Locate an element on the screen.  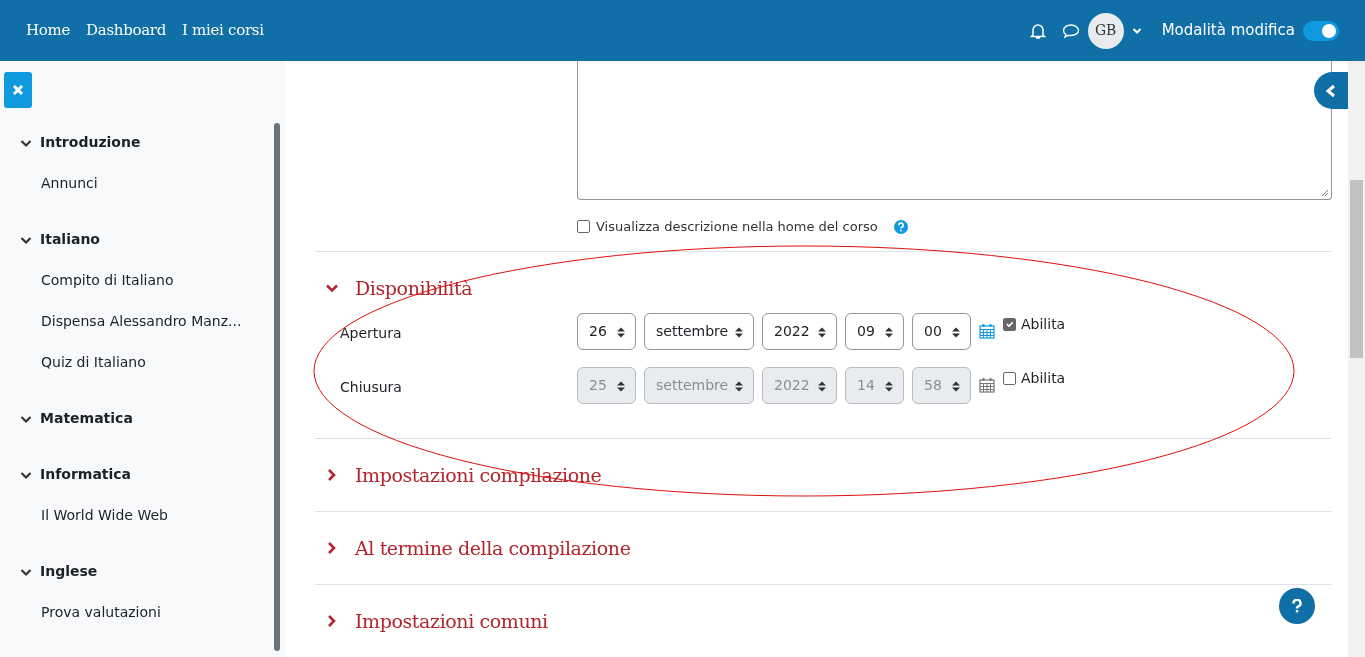
close-button is located at coordinates (18, 90).